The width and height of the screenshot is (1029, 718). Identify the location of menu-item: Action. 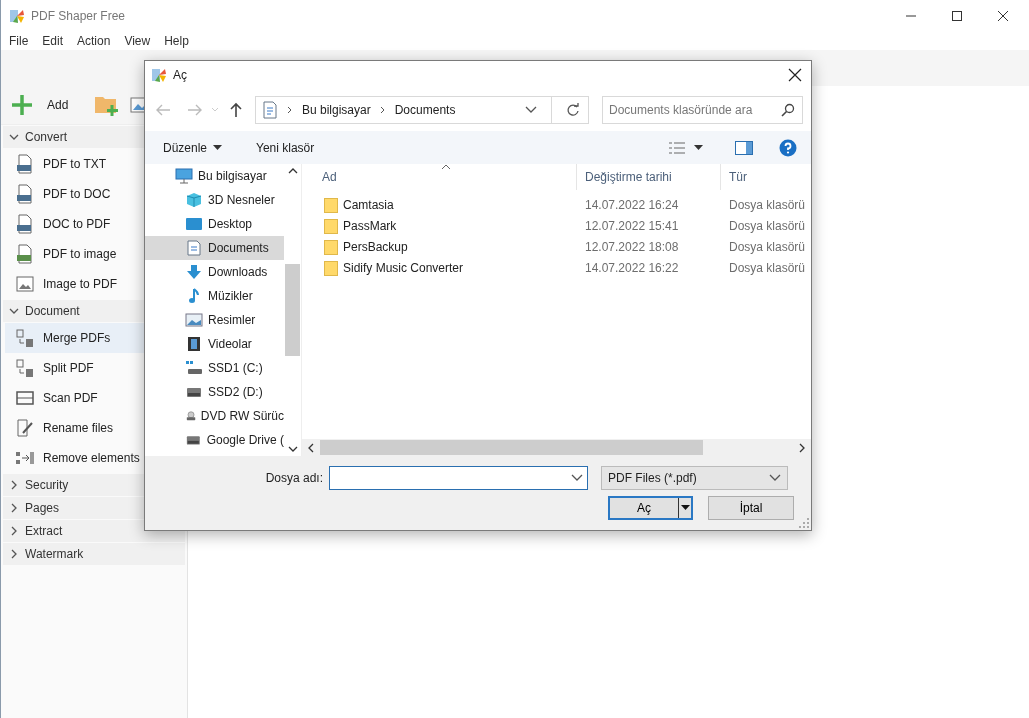
(94, 41).